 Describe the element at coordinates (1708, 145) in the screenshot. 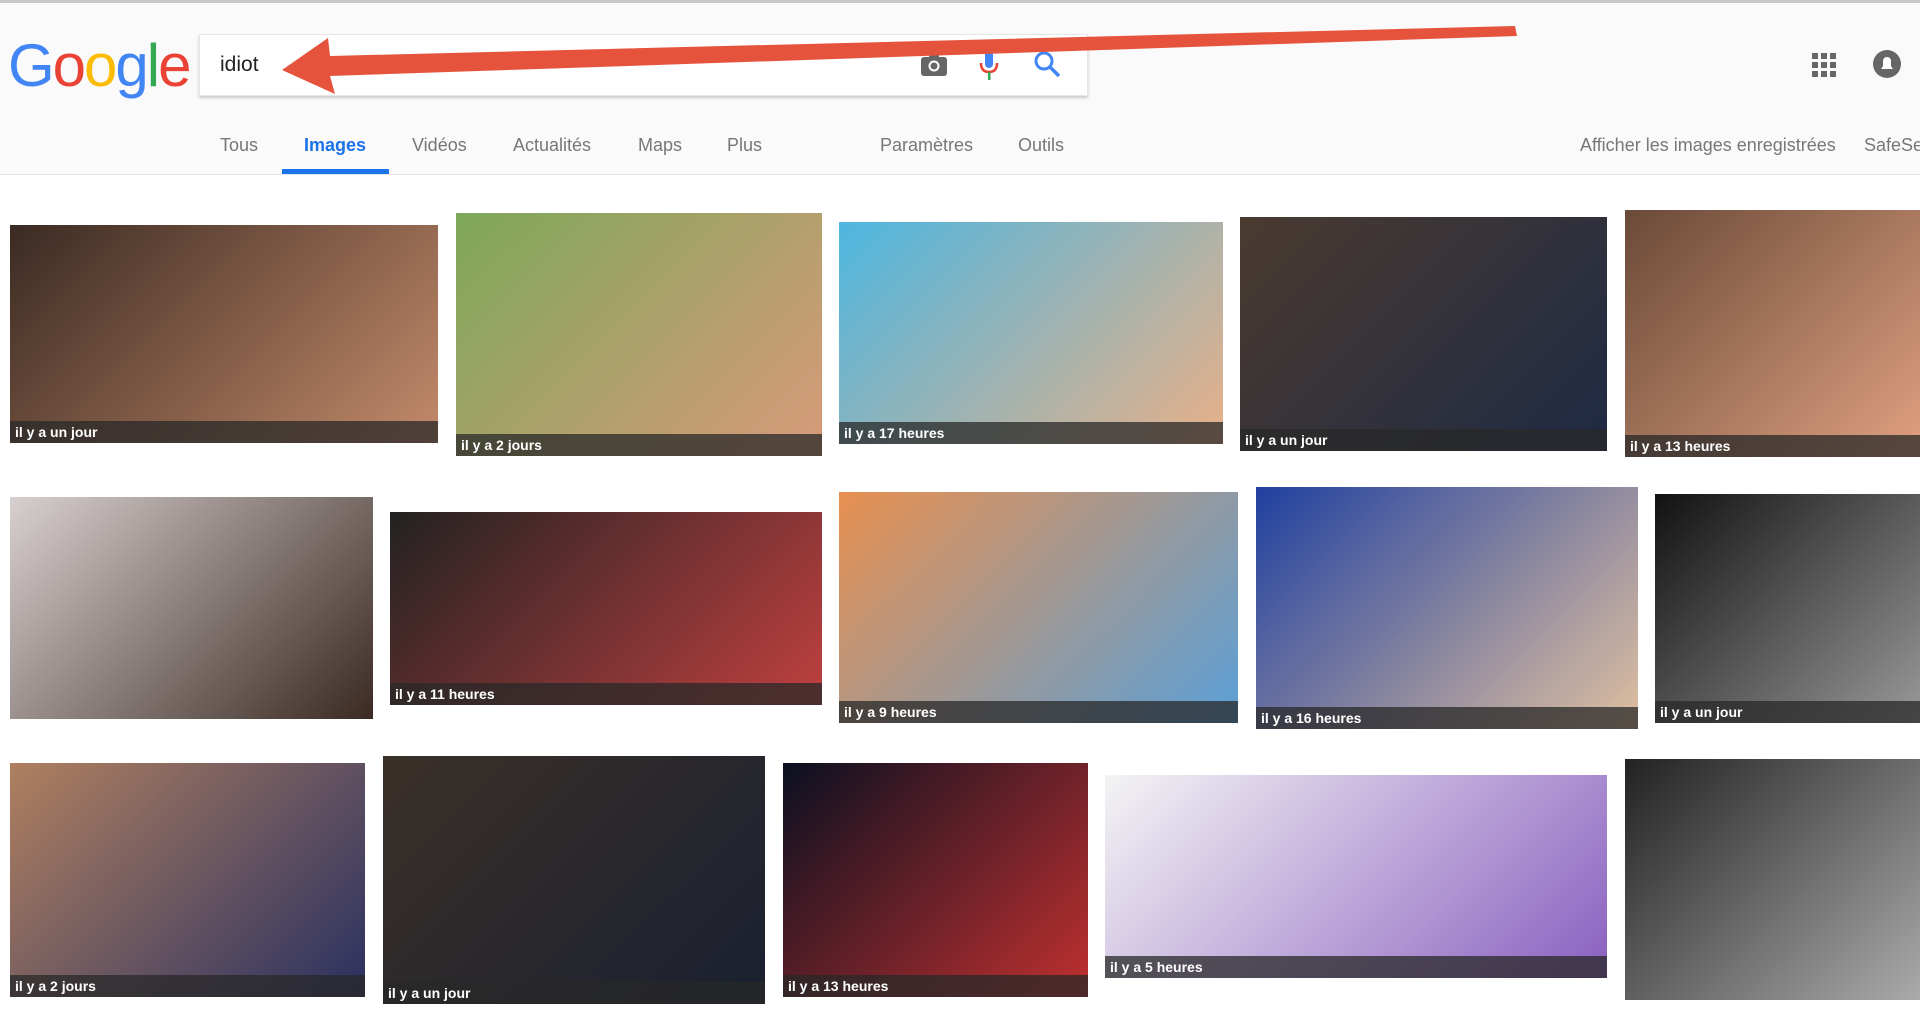

I see `saved-images-link: Afficher les images enregistrées` at that location.